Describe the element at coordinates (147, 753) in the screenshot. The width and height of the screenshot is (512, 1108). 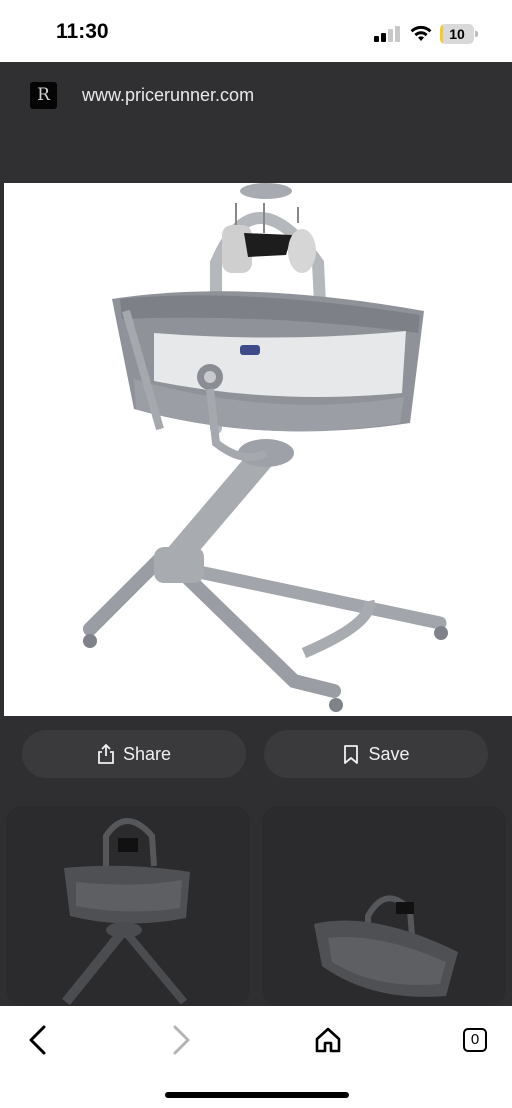
I see `share-label: Share` at that location.